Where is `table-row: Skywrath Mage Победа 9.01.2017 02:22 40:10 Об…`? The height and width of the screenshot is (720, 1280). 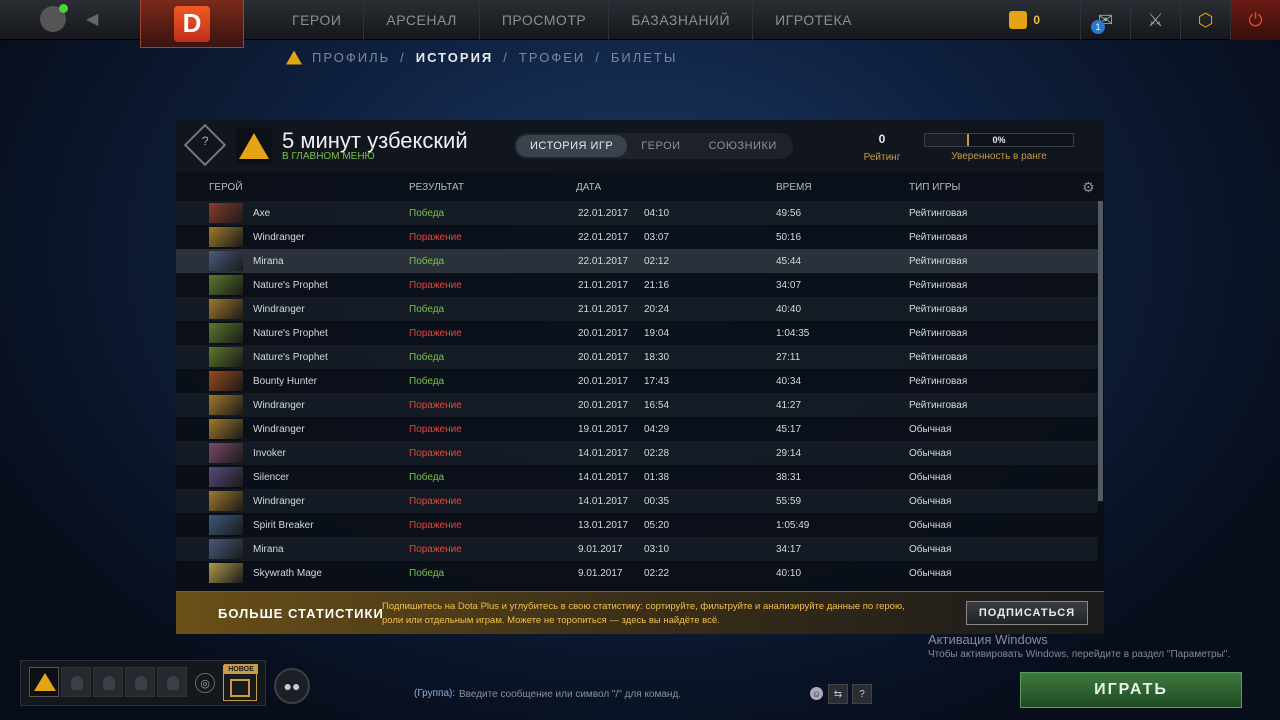 table-row: Skywrath Mage Победа 9.01.2017 02:22 40:10 Об… is located at coordinates (637, 573).